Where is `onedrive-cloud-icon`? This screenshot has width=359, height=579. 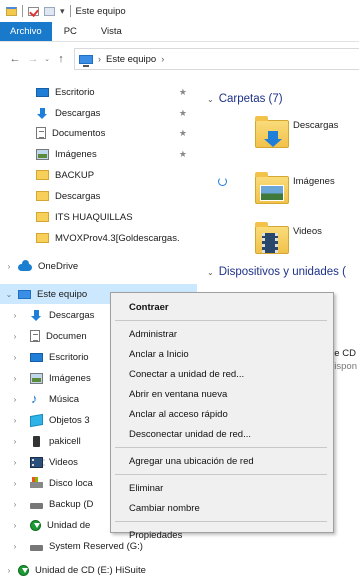
onedrive-cloud-icon is located at coordinates (25, 265).